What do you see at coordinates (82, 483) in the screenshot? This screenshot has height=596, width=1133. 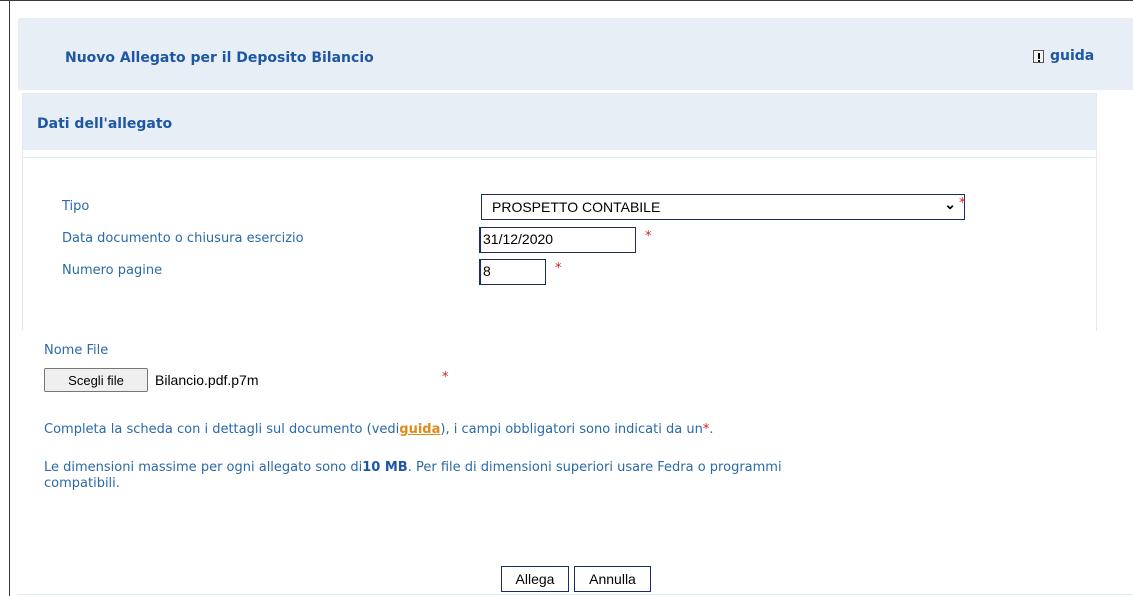 I see `info-text: compatibili.` at bounding box center [82, 483].